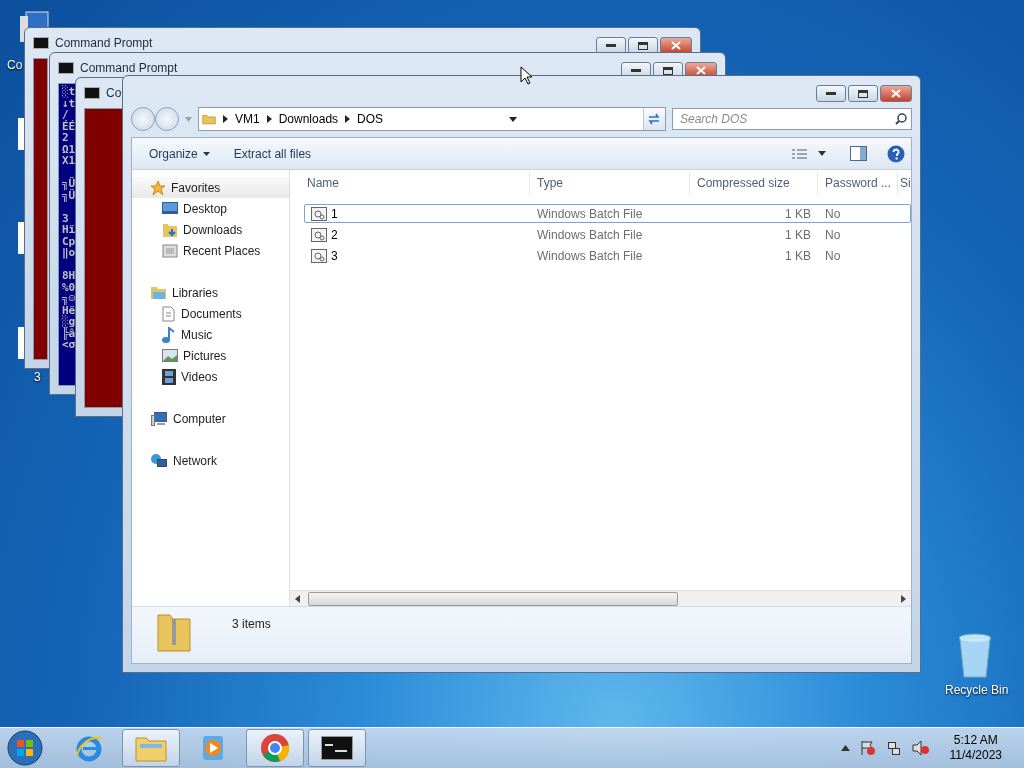  What do you see at coordinates (213, 229) in the screenshot?
I see `nav-item: Downloads` at bounding box center [213, 229].